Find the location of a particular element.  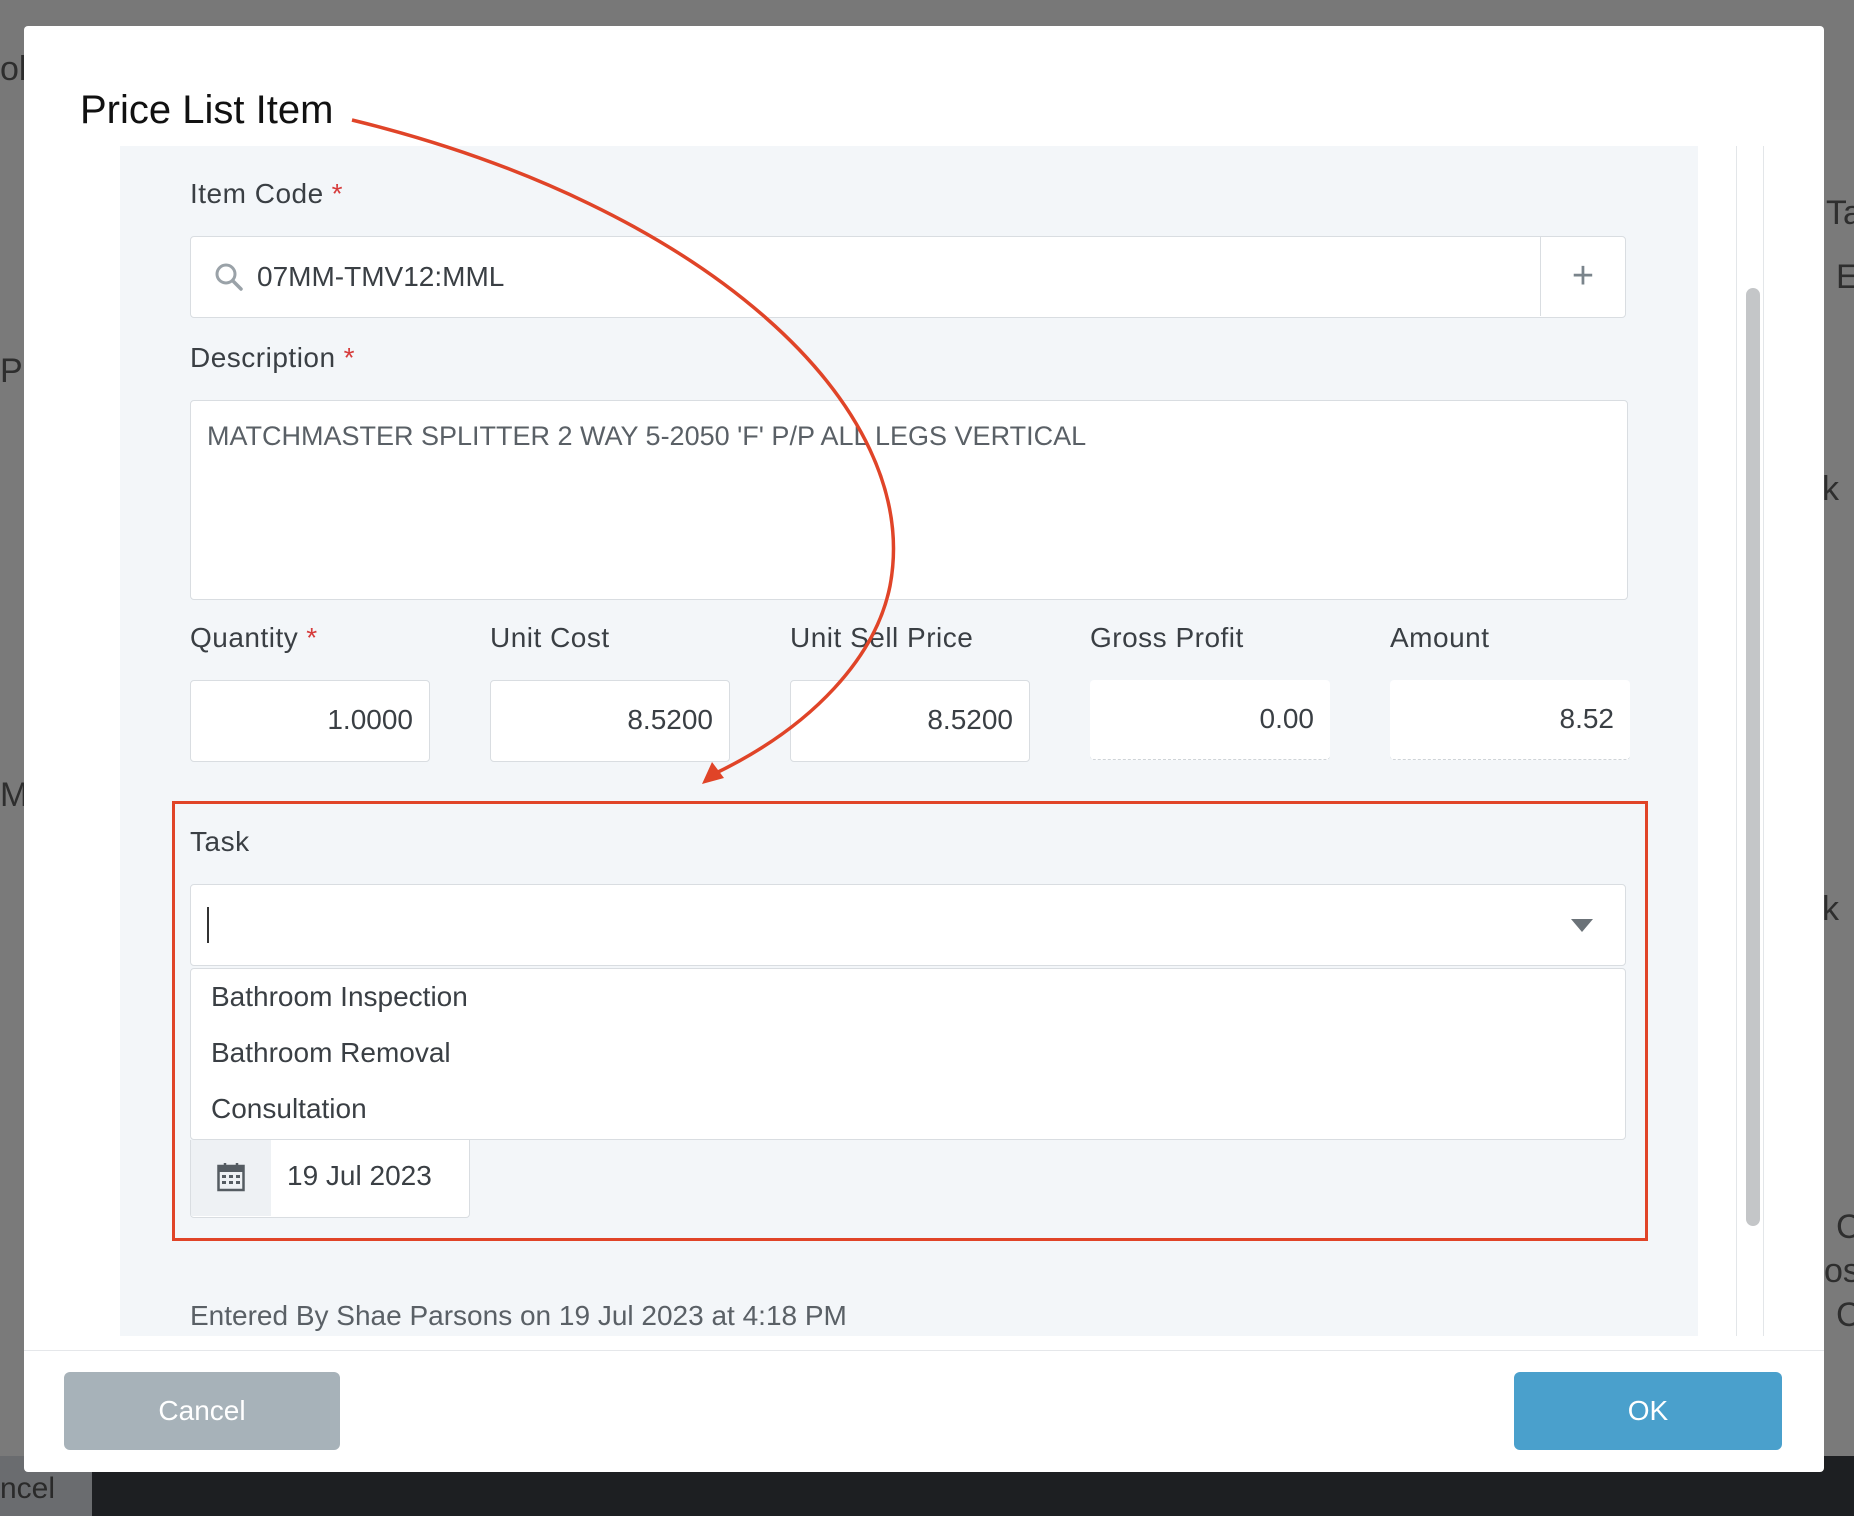

item-code-value: 07MM-TMV12:MML is located at coordinates (381, 276).